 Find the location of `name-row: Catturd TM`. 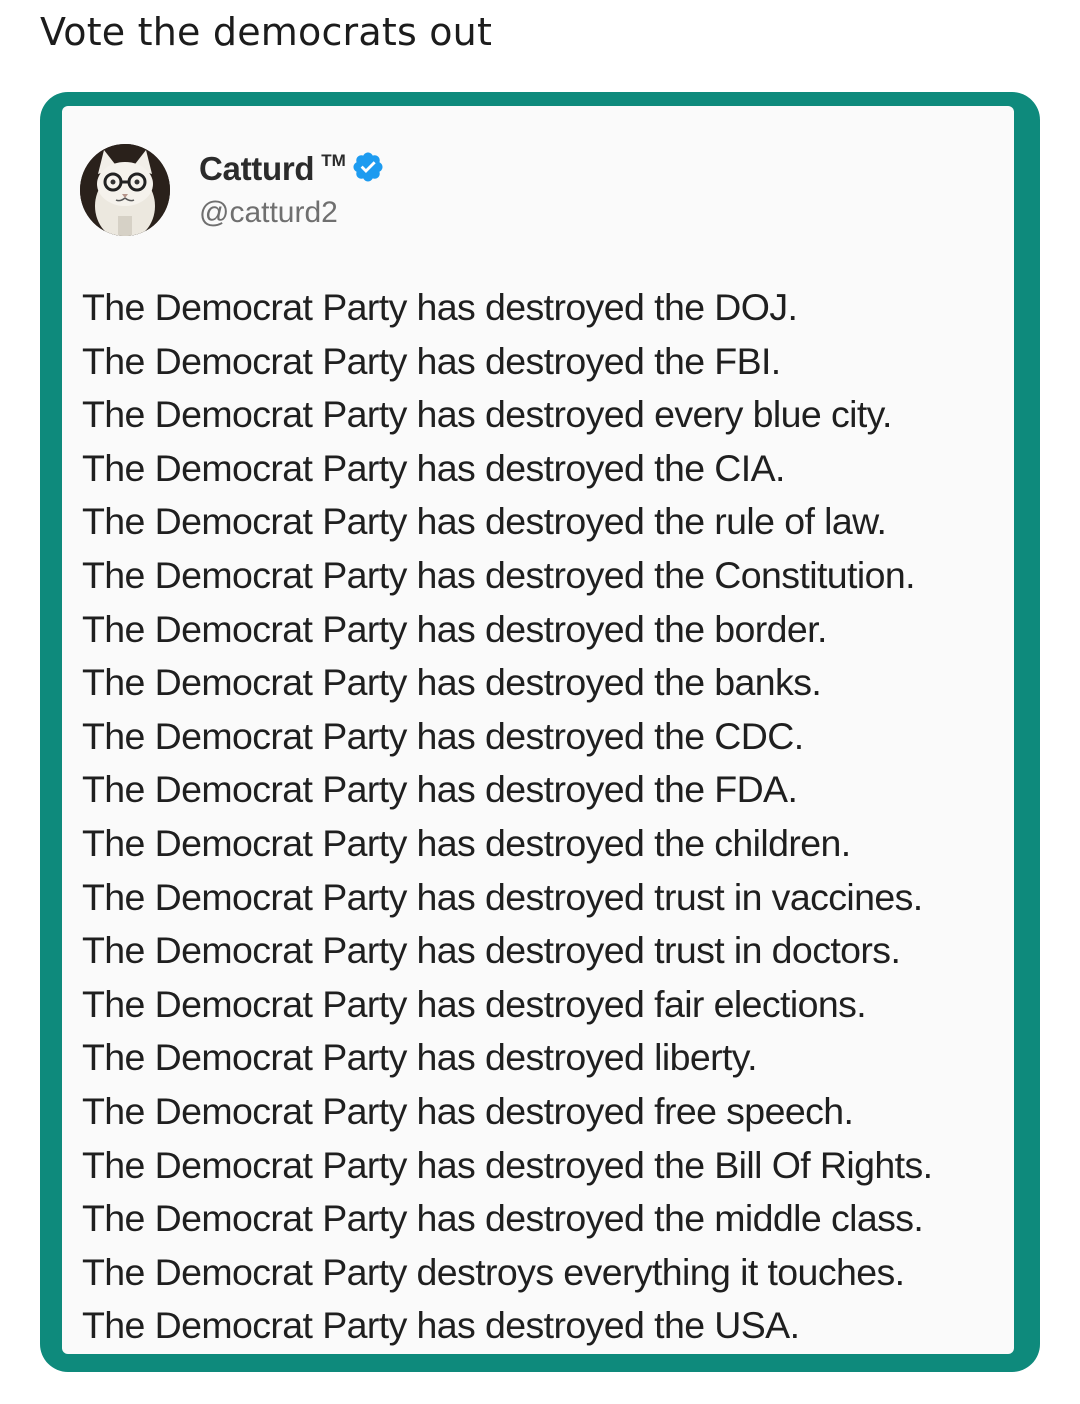

name-row: Catturd TM is located at coordinates (292, 169).